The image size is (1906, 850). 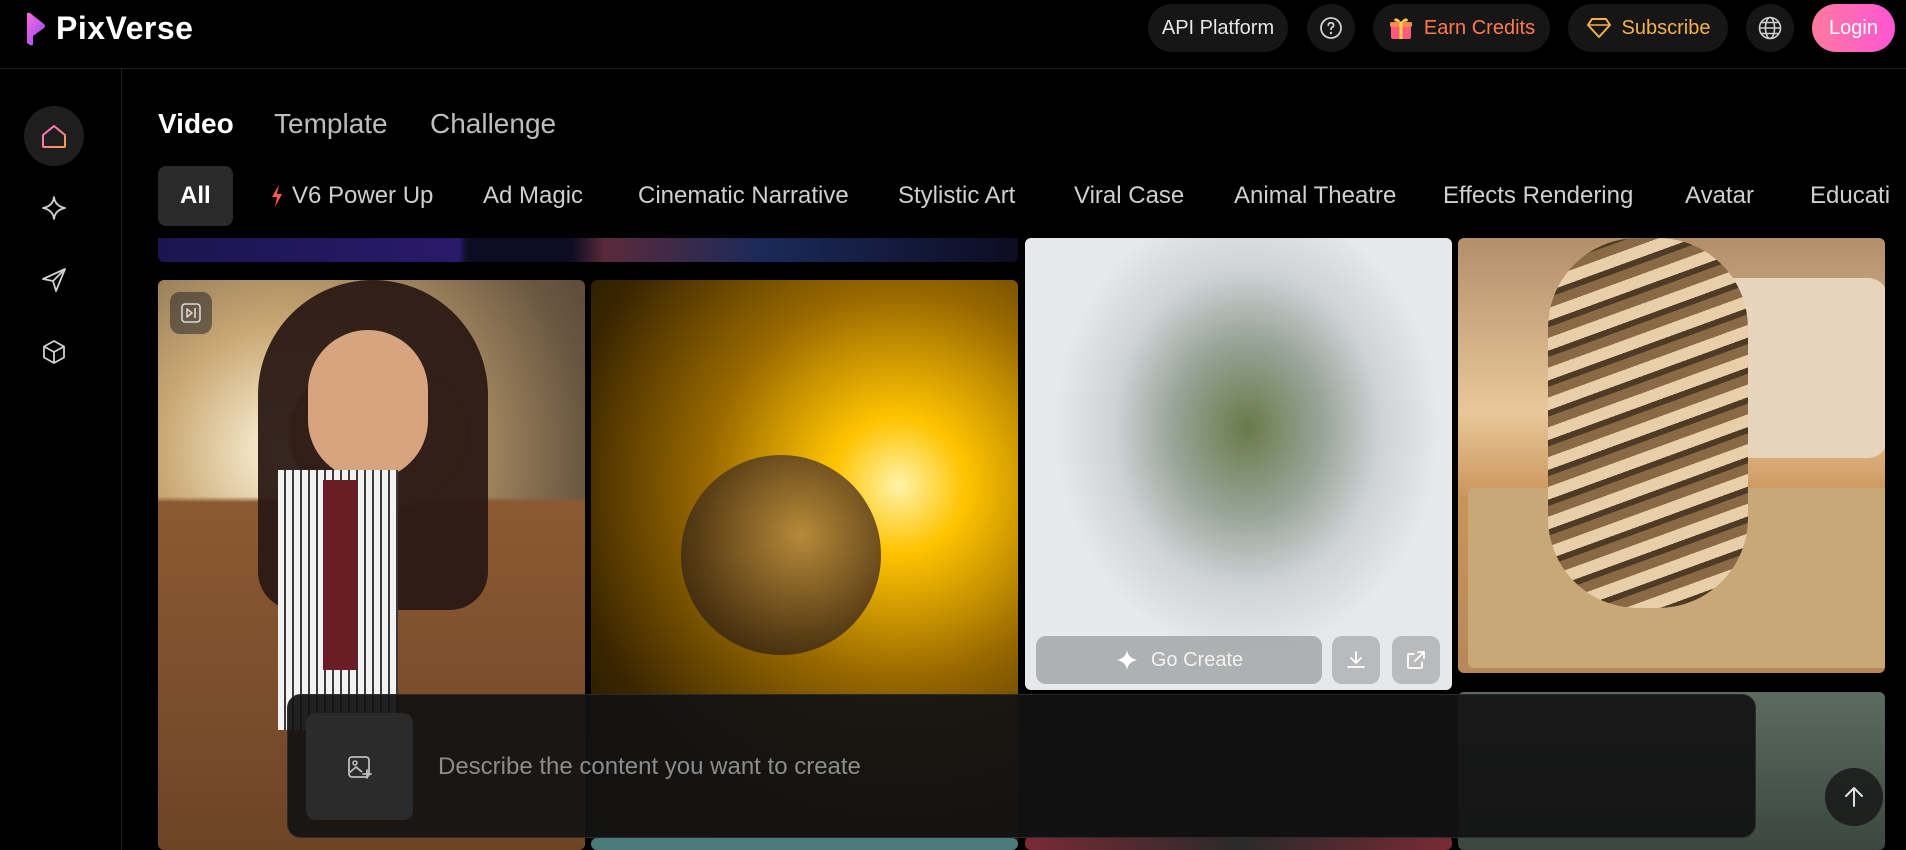 I want to click on category-all: All, so click(x=195, y=196).